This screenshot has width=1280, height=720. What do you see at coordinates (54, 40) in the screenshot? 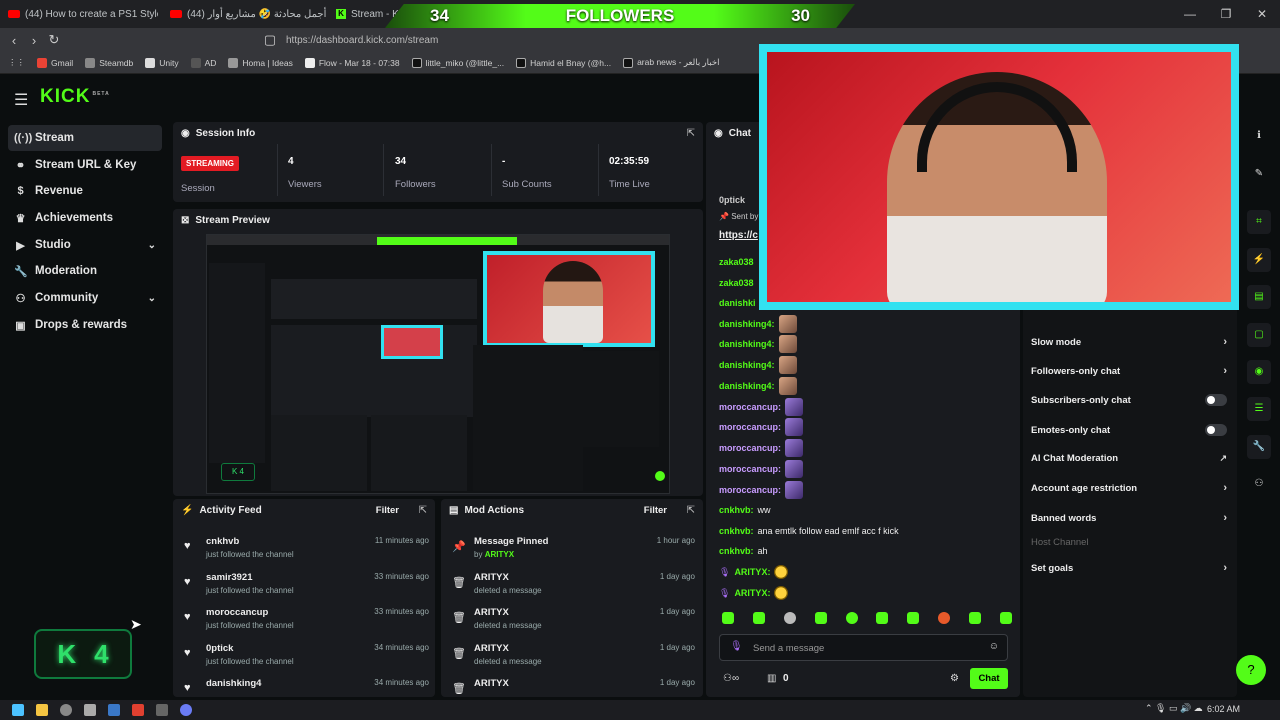
I see `reload-icon: ↻` at bounding box center [54, 40].